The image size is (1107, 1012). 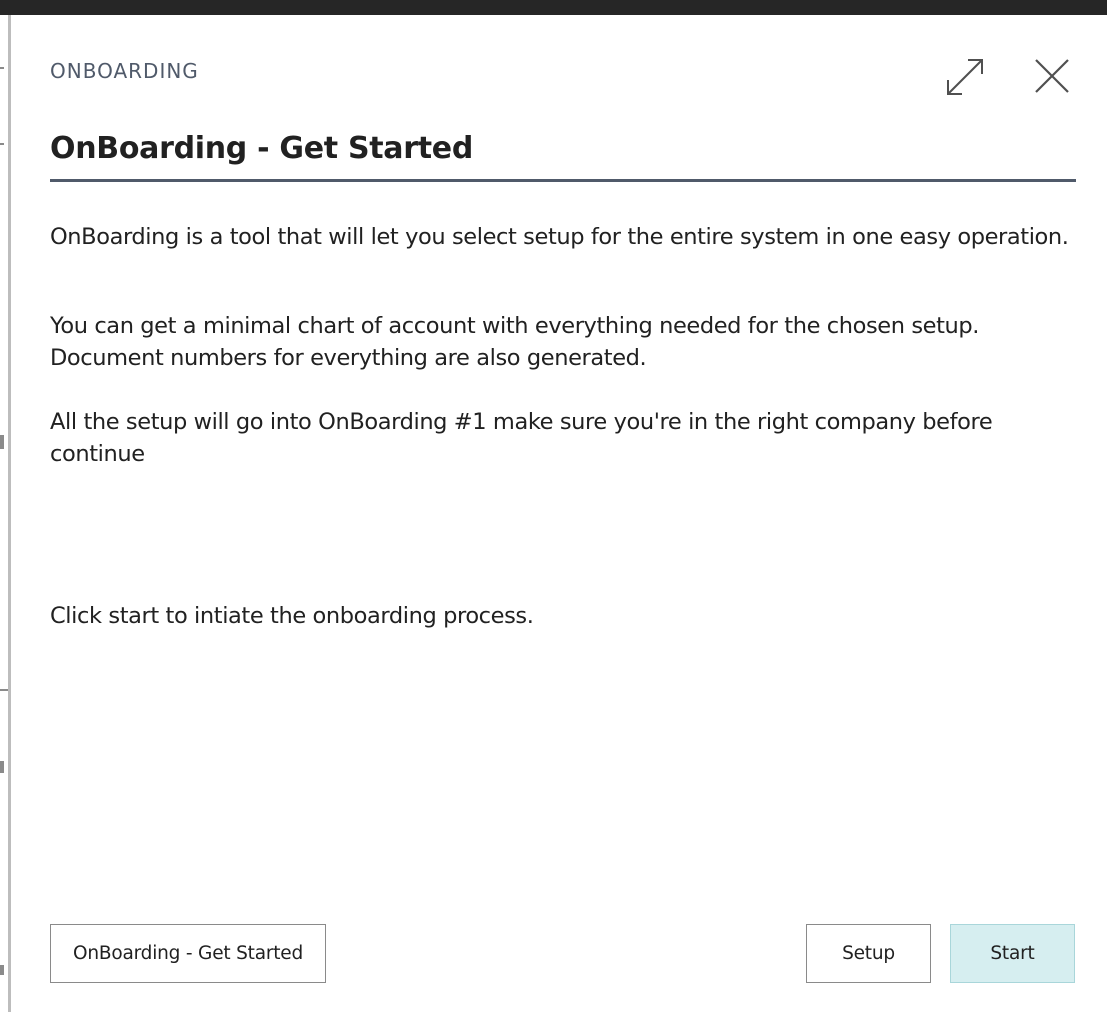 I want to click on expand-icon, so click(x=965, y=77).